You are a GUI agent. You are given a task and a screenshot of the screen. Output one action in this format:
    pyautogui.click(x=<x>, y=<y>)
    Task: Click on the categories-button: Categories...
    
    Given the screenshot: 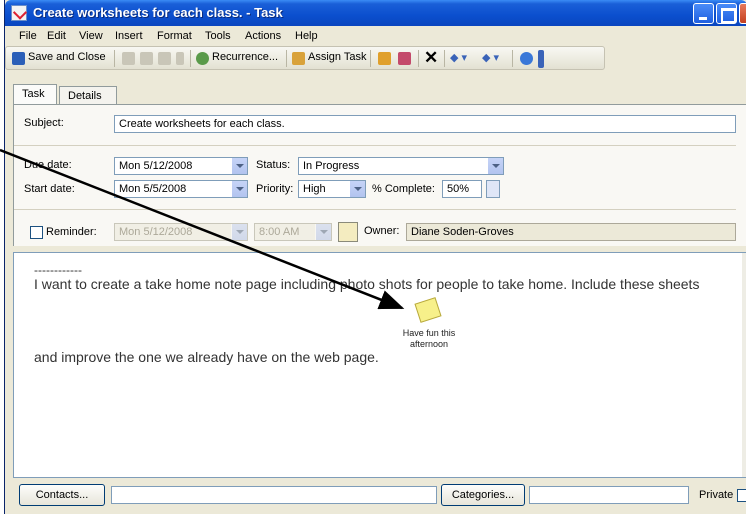 What is the action you would take?
    pyautogui.click(x=483, y=495)
    